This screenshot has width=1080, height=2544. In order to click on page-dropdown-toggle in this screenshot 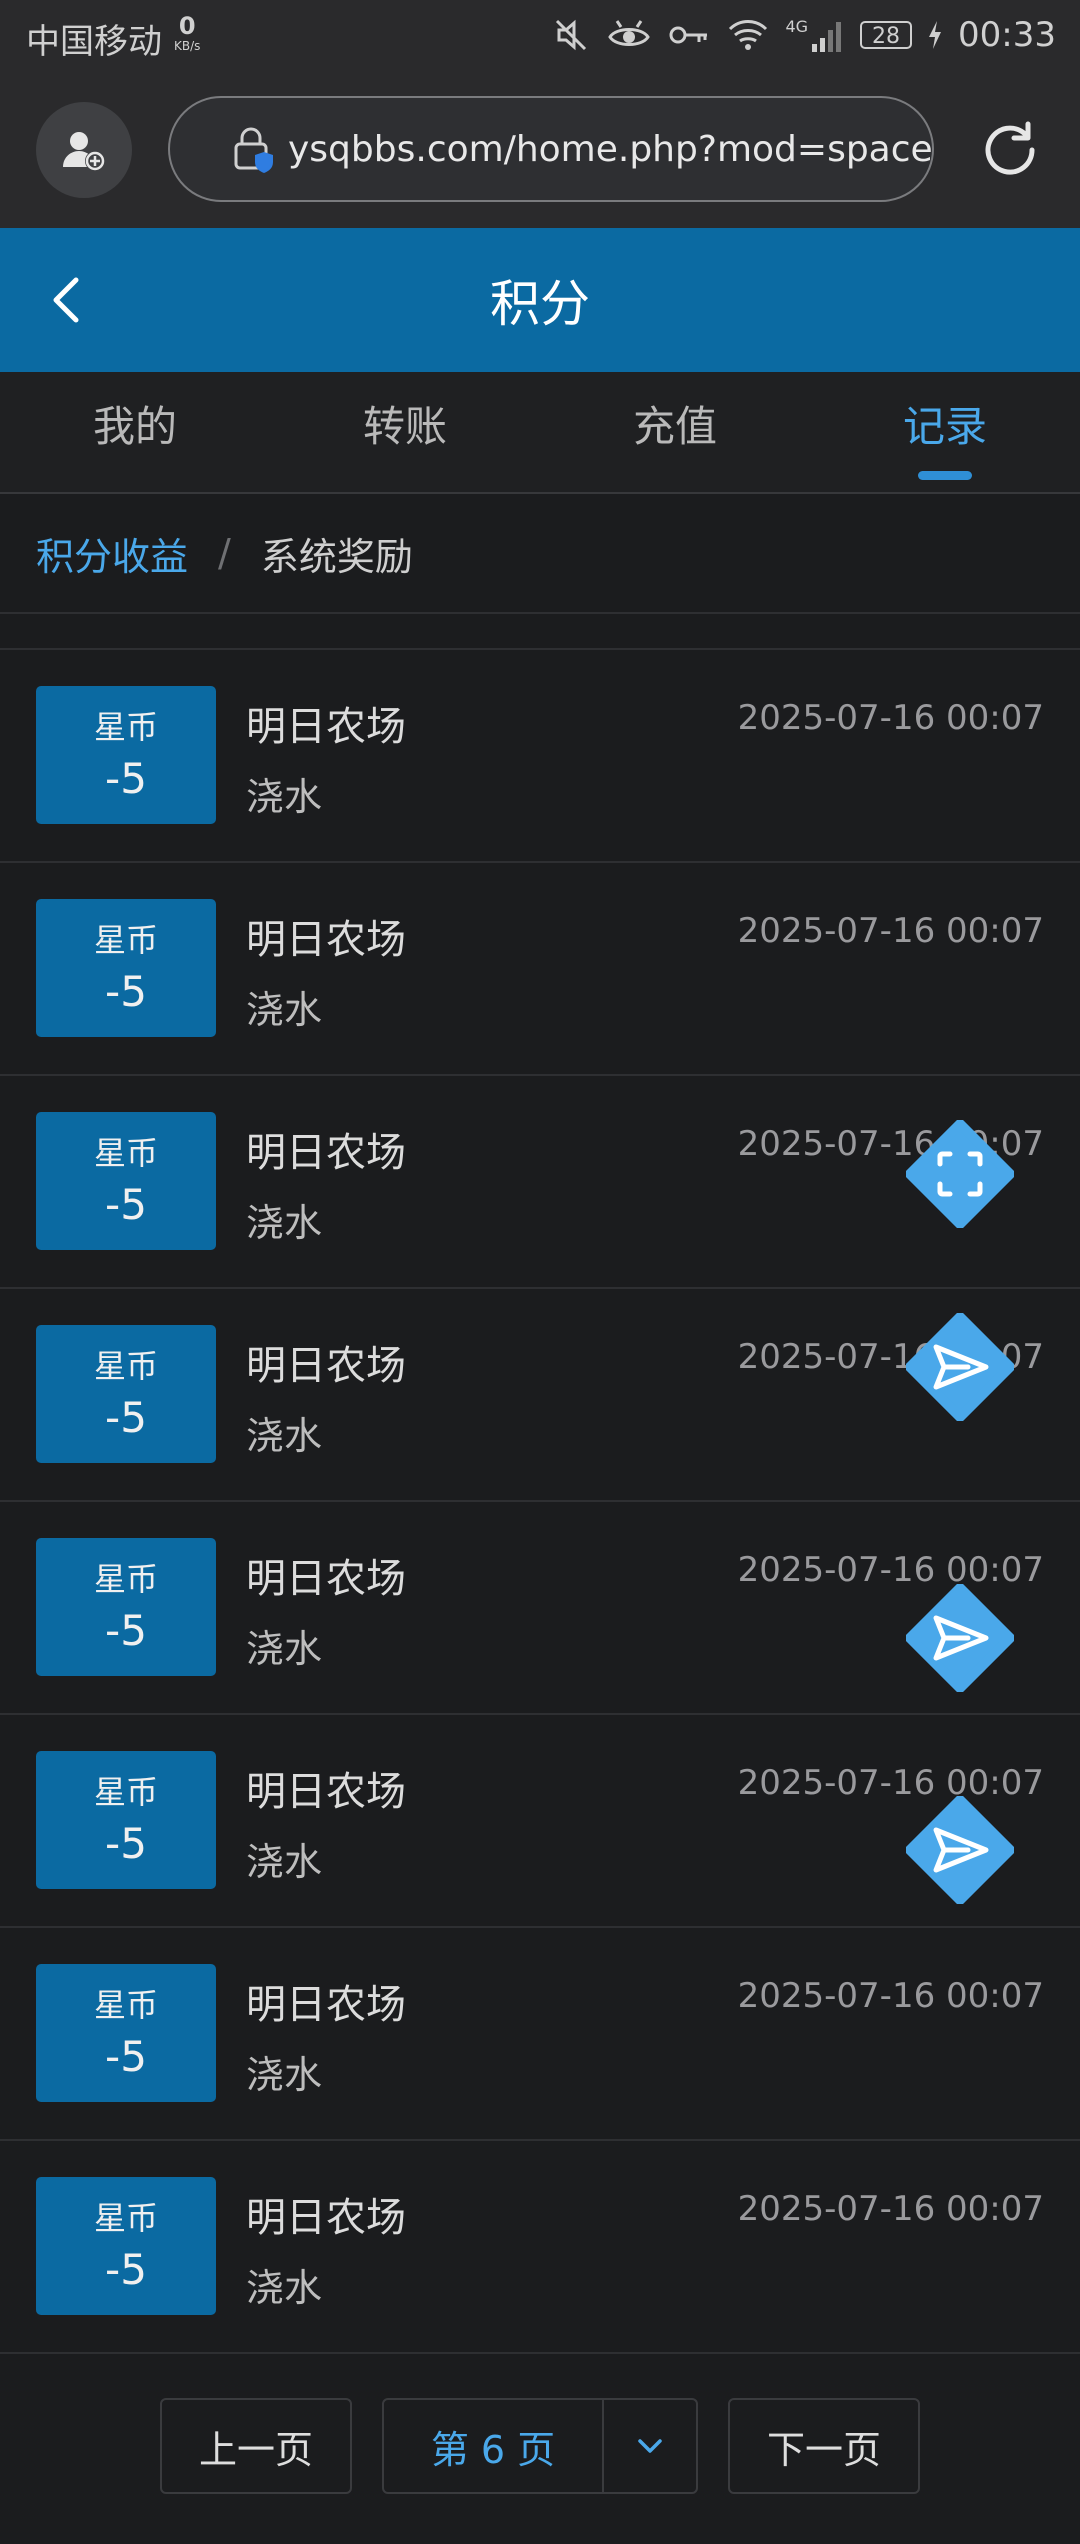, I will do `click(649, 2446)`.